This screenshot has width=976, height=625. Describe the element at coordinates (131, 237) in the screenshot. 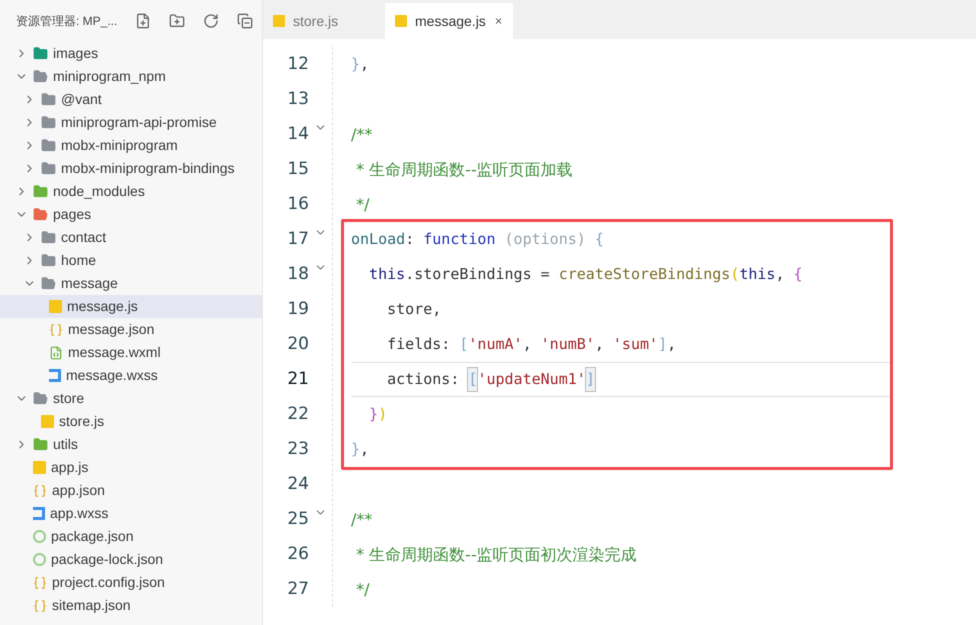

I see `tree-item: contact` at that location.